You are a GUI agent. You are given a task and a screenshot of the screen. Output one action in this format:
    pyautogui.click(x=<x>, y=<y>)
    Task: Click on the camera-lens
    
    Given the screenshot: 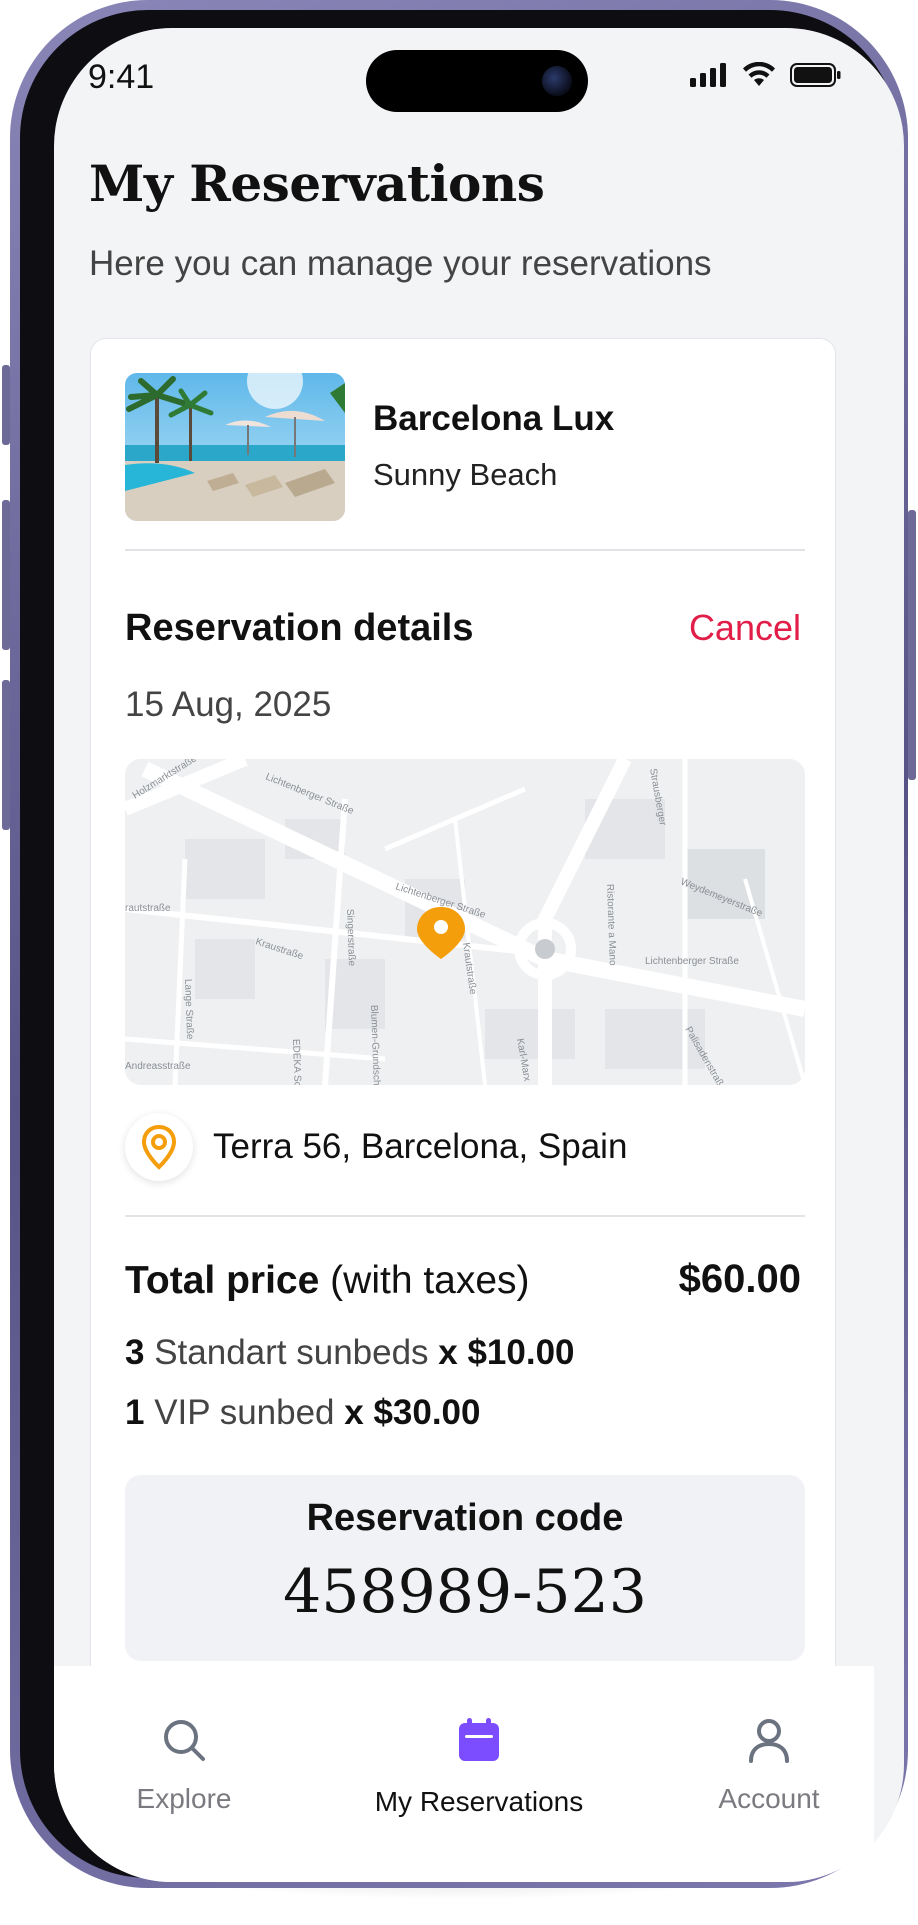 What is the action you would take?
    pyautogui.click(x=557, y=81)
    